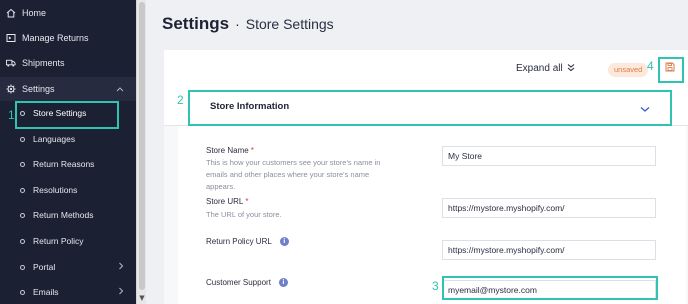  What do you see at coordinates (44, 267) in the screenshot?
I see `sidebar-subitem-label: Portal` at bounding box center [44, 267].